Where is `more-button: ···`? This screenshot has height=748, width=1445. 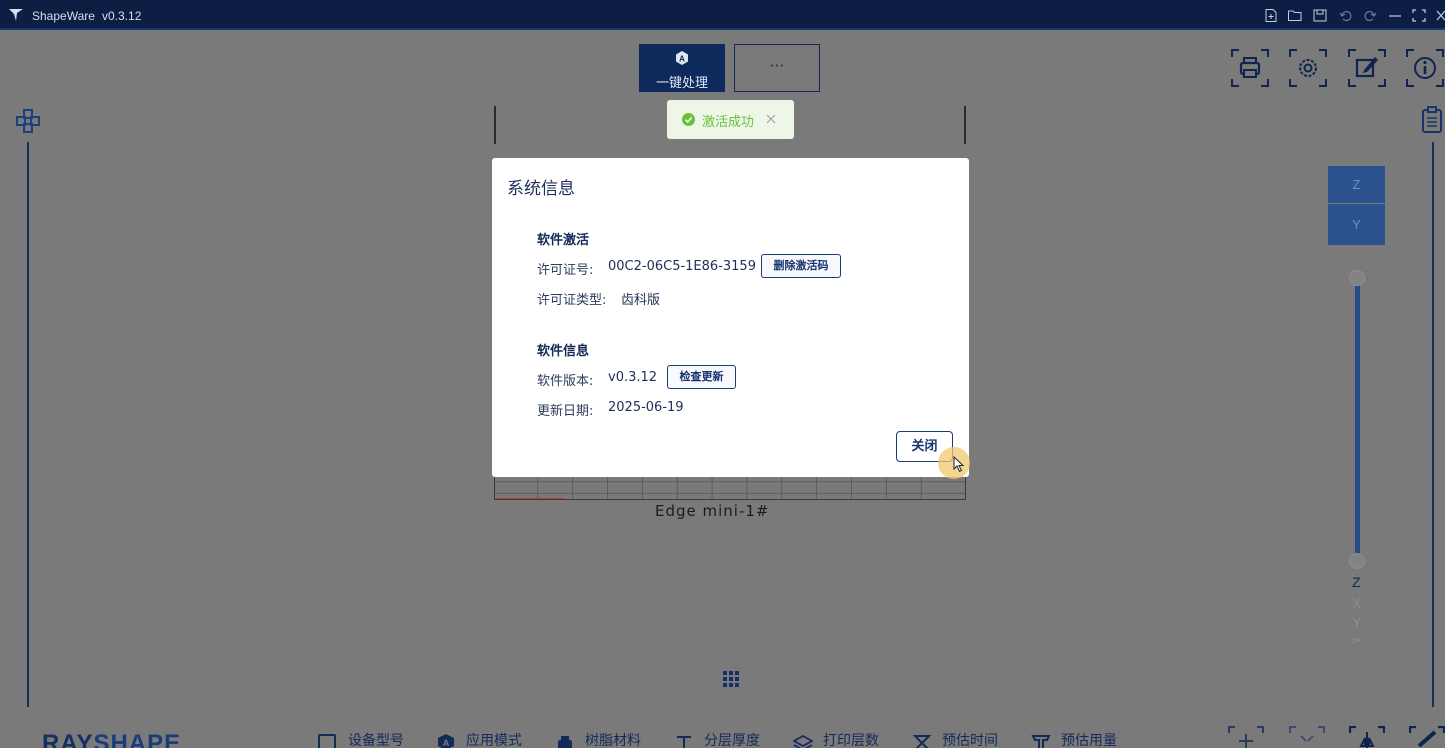
more-button: ··· is located at coordinates (777, 68).